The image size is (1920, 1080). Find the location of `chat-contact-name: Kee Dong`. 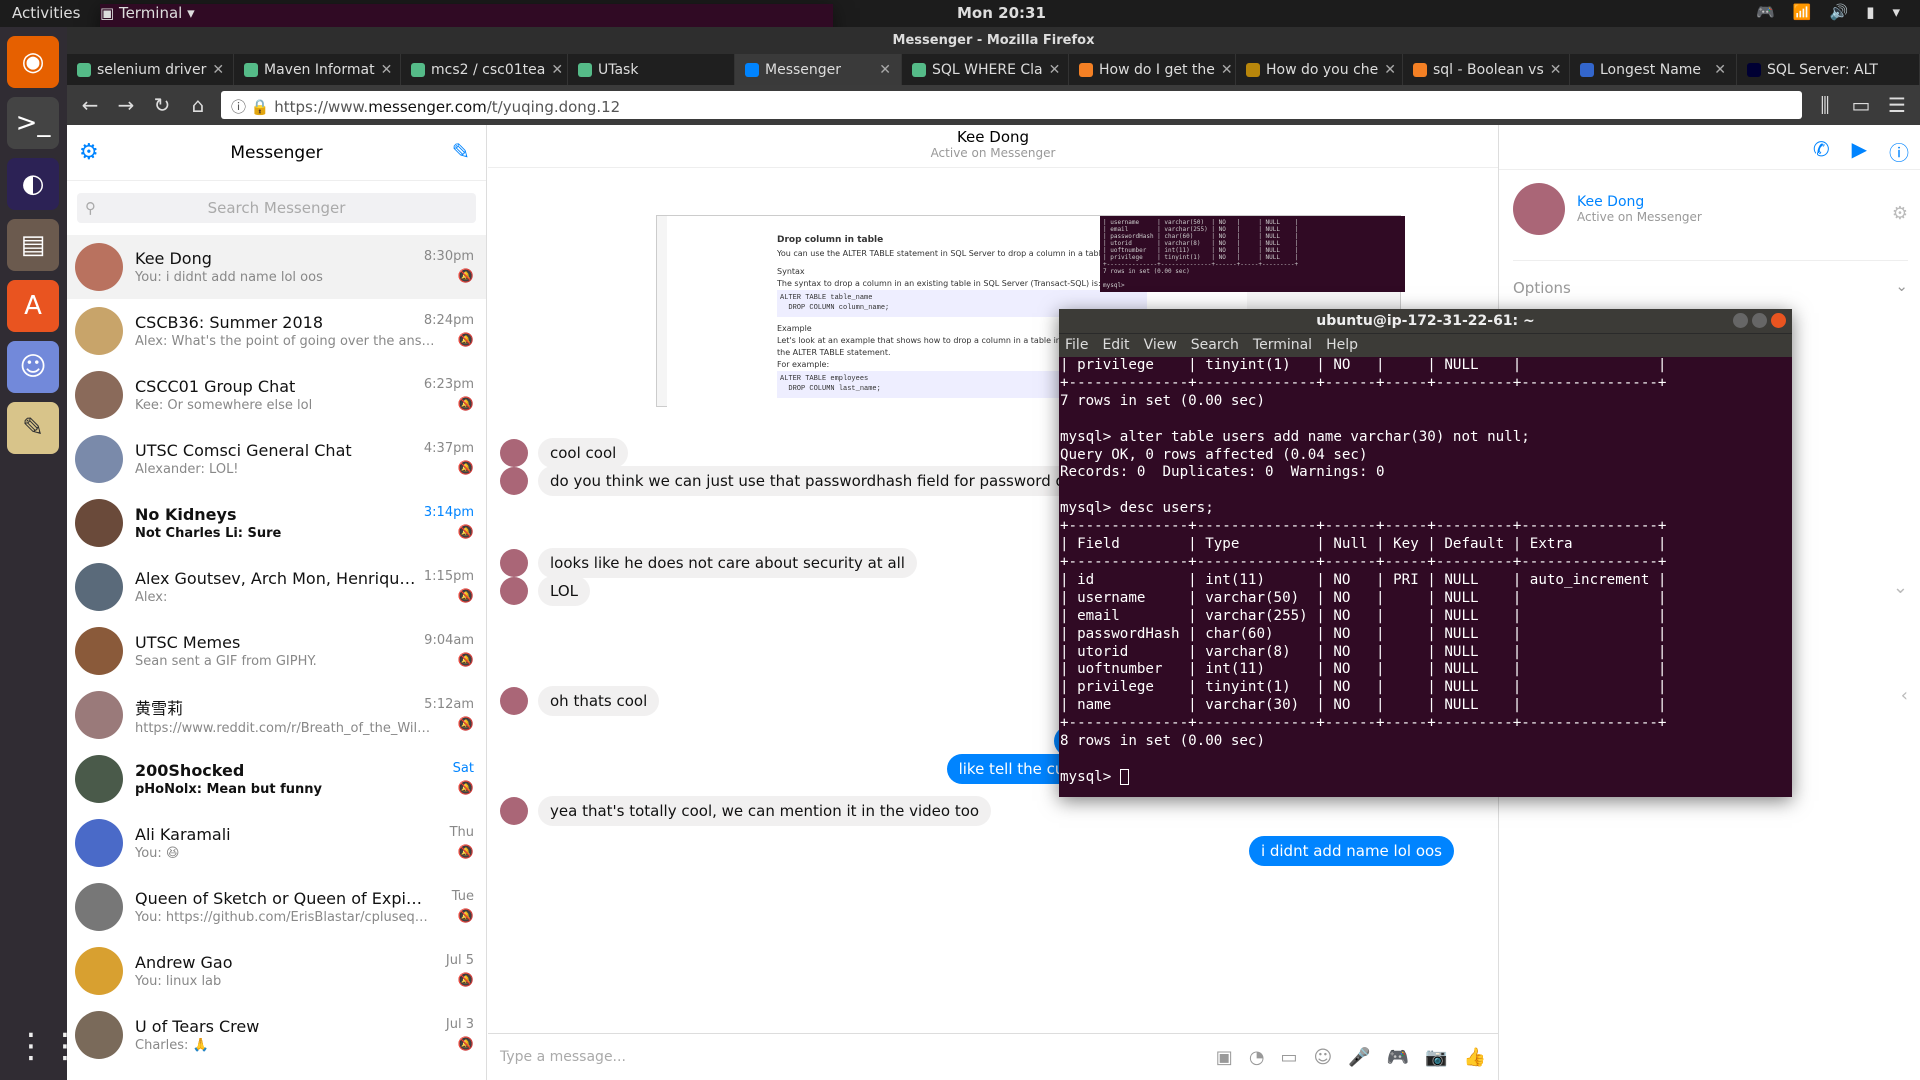

chat-contact-name: Kee Dong is located at coordinates (993, 135).